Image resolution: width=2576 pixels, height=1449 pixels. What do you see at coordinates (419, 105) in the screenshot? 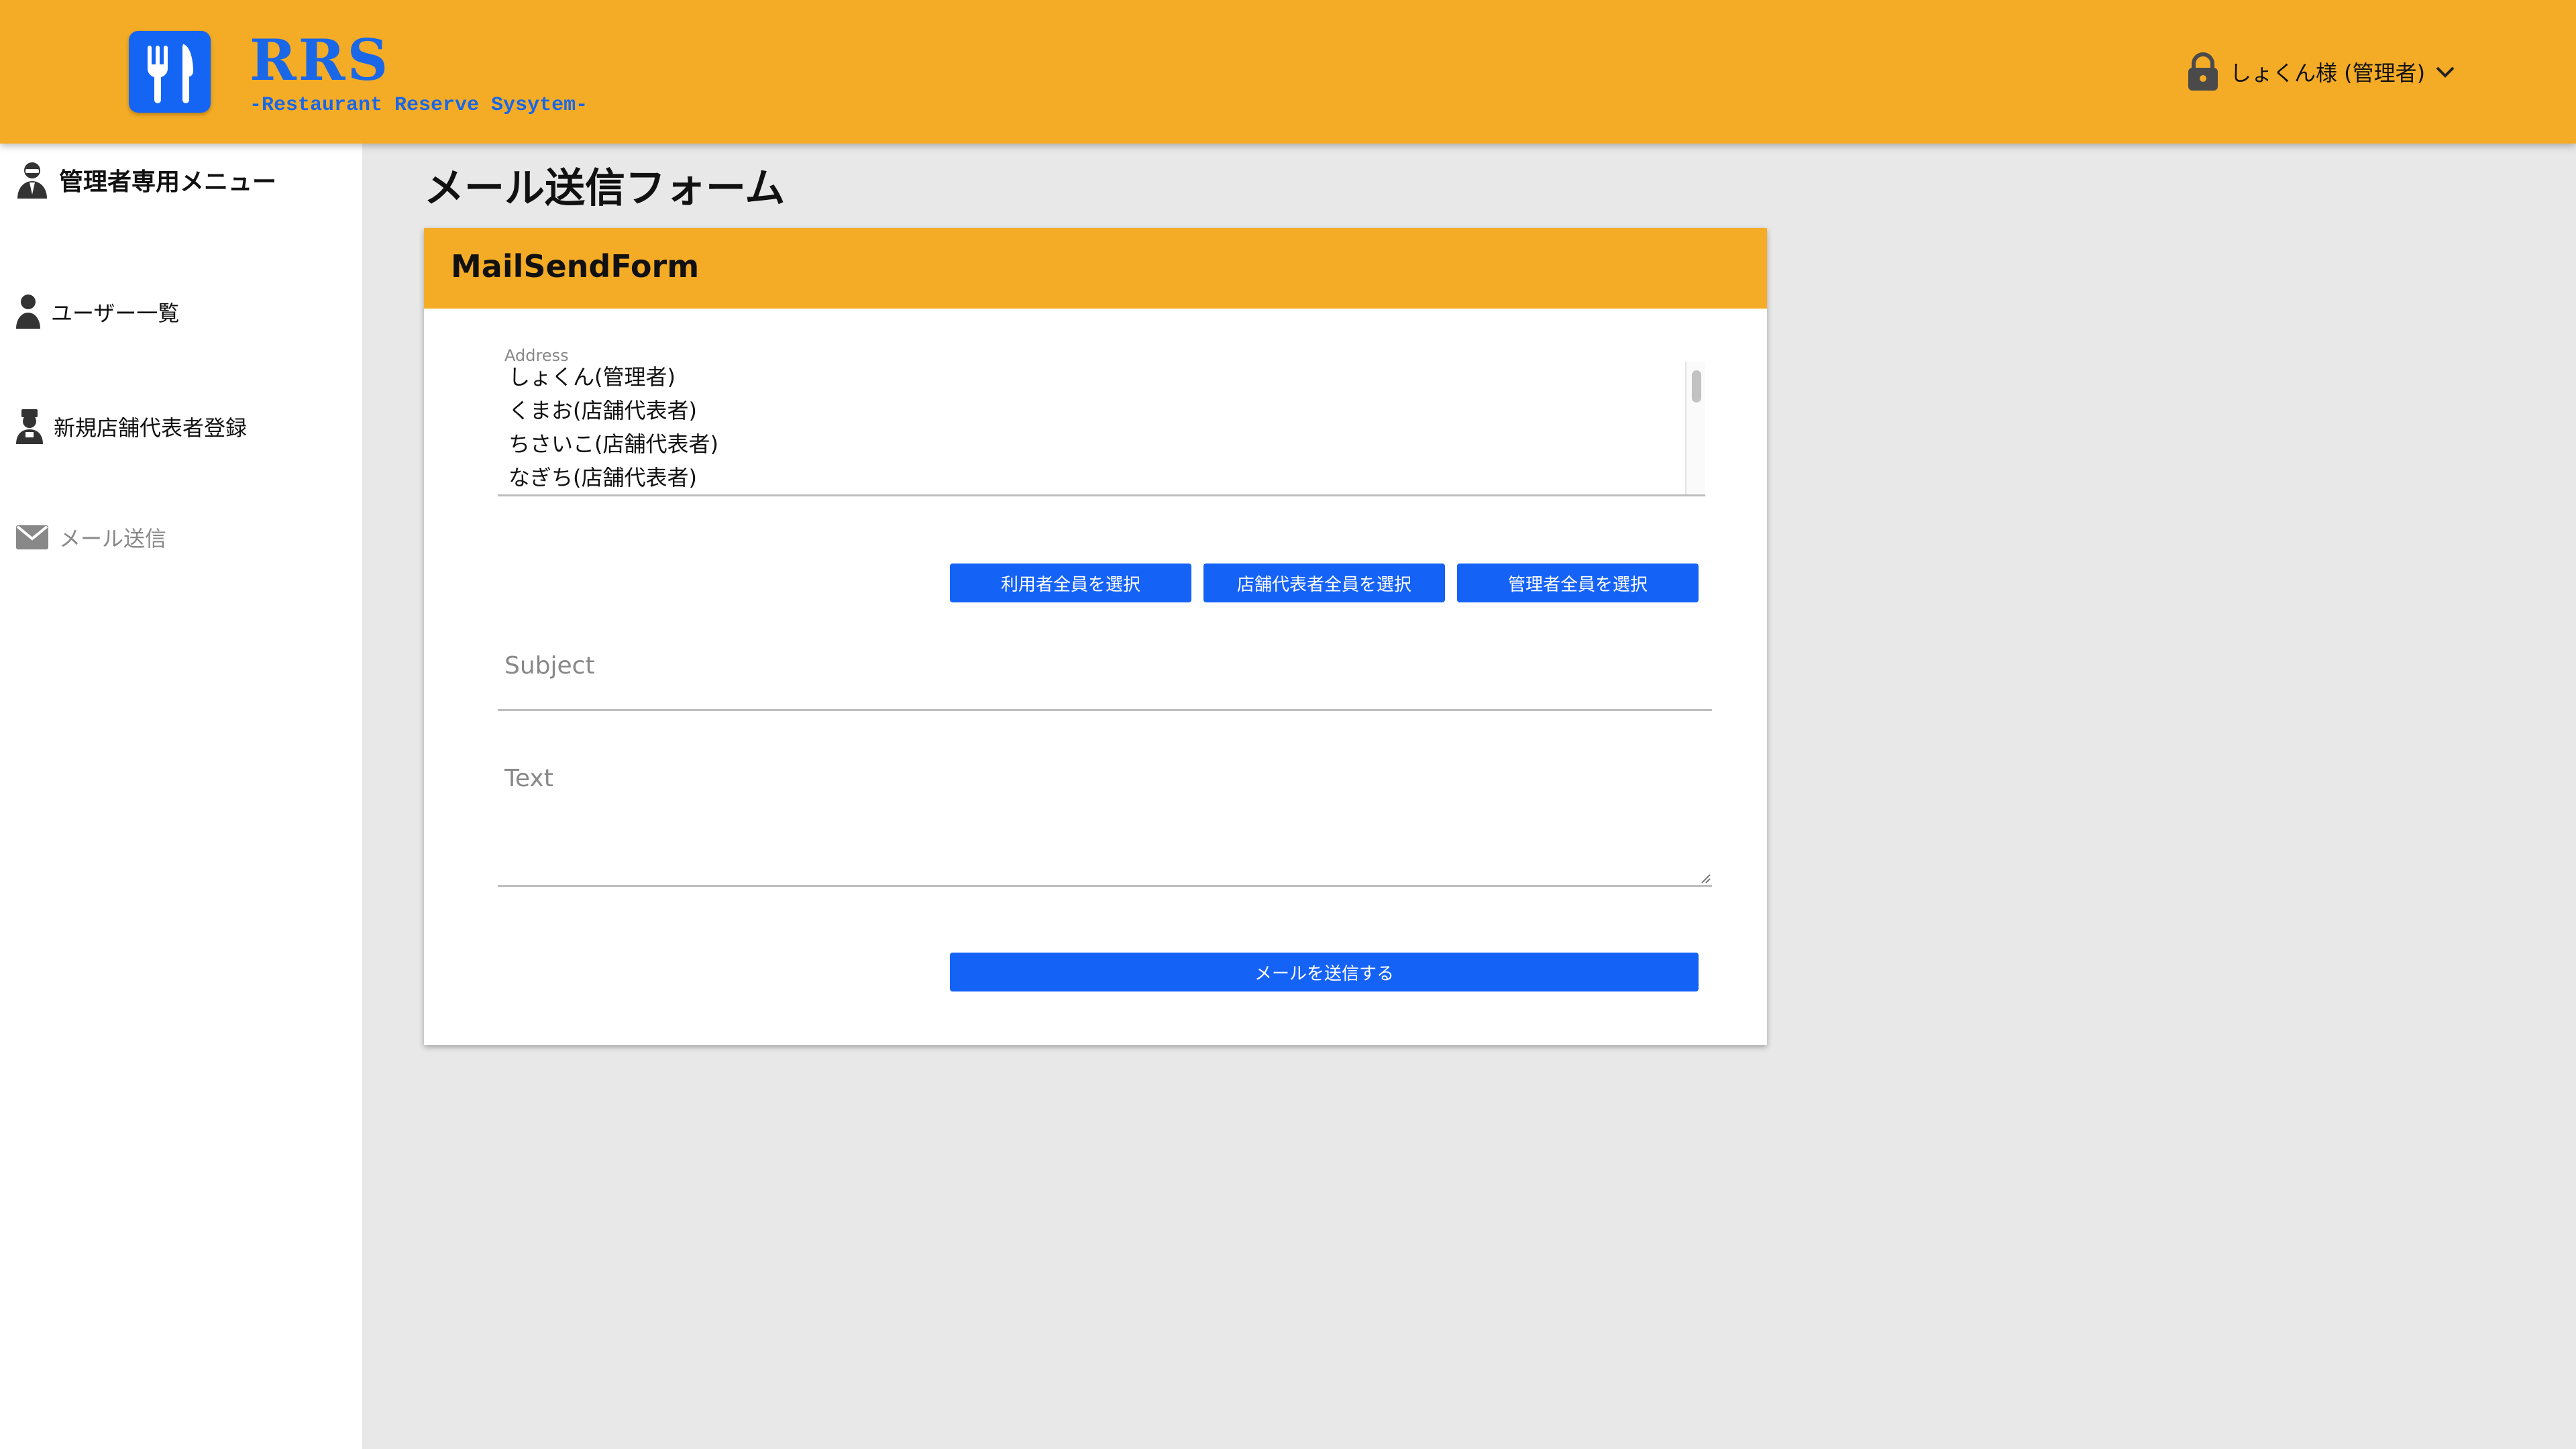
I see `brand-subtitle: -Restaurant Reserve Sysytem-` at bounding box center [419, 105].